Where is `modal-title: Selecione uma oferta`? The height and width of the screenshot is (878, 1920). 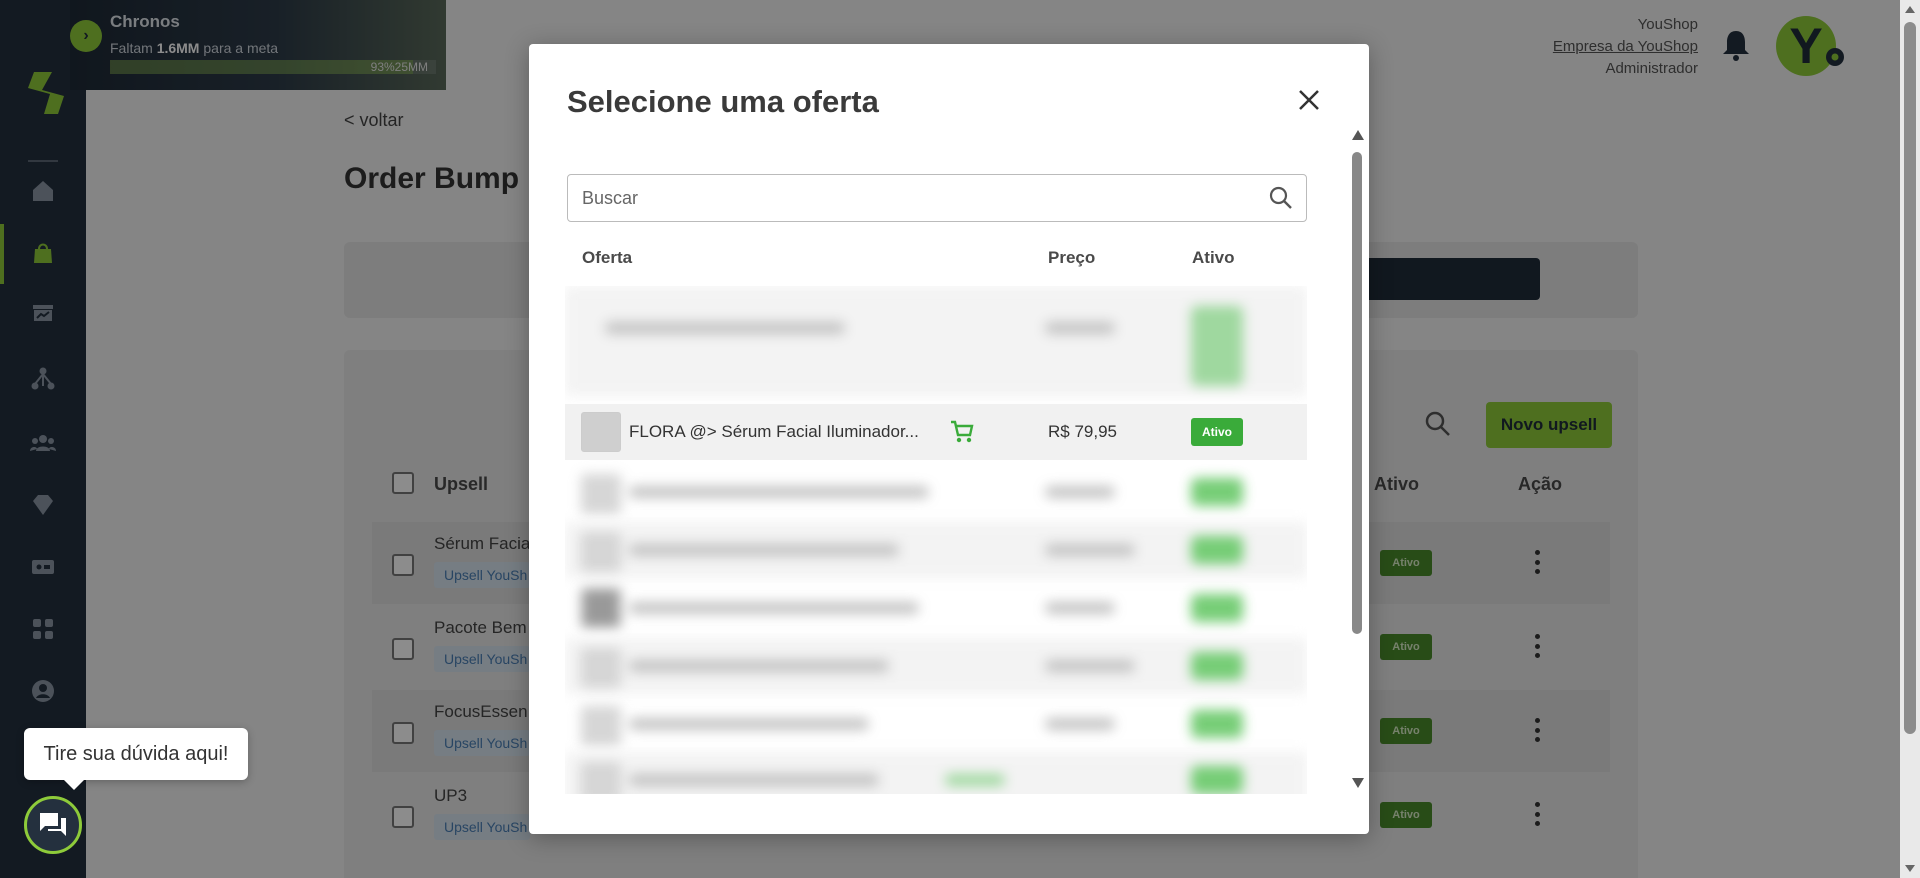 modal-title: Selecione uma oferta is located at coordinates (723, 101).